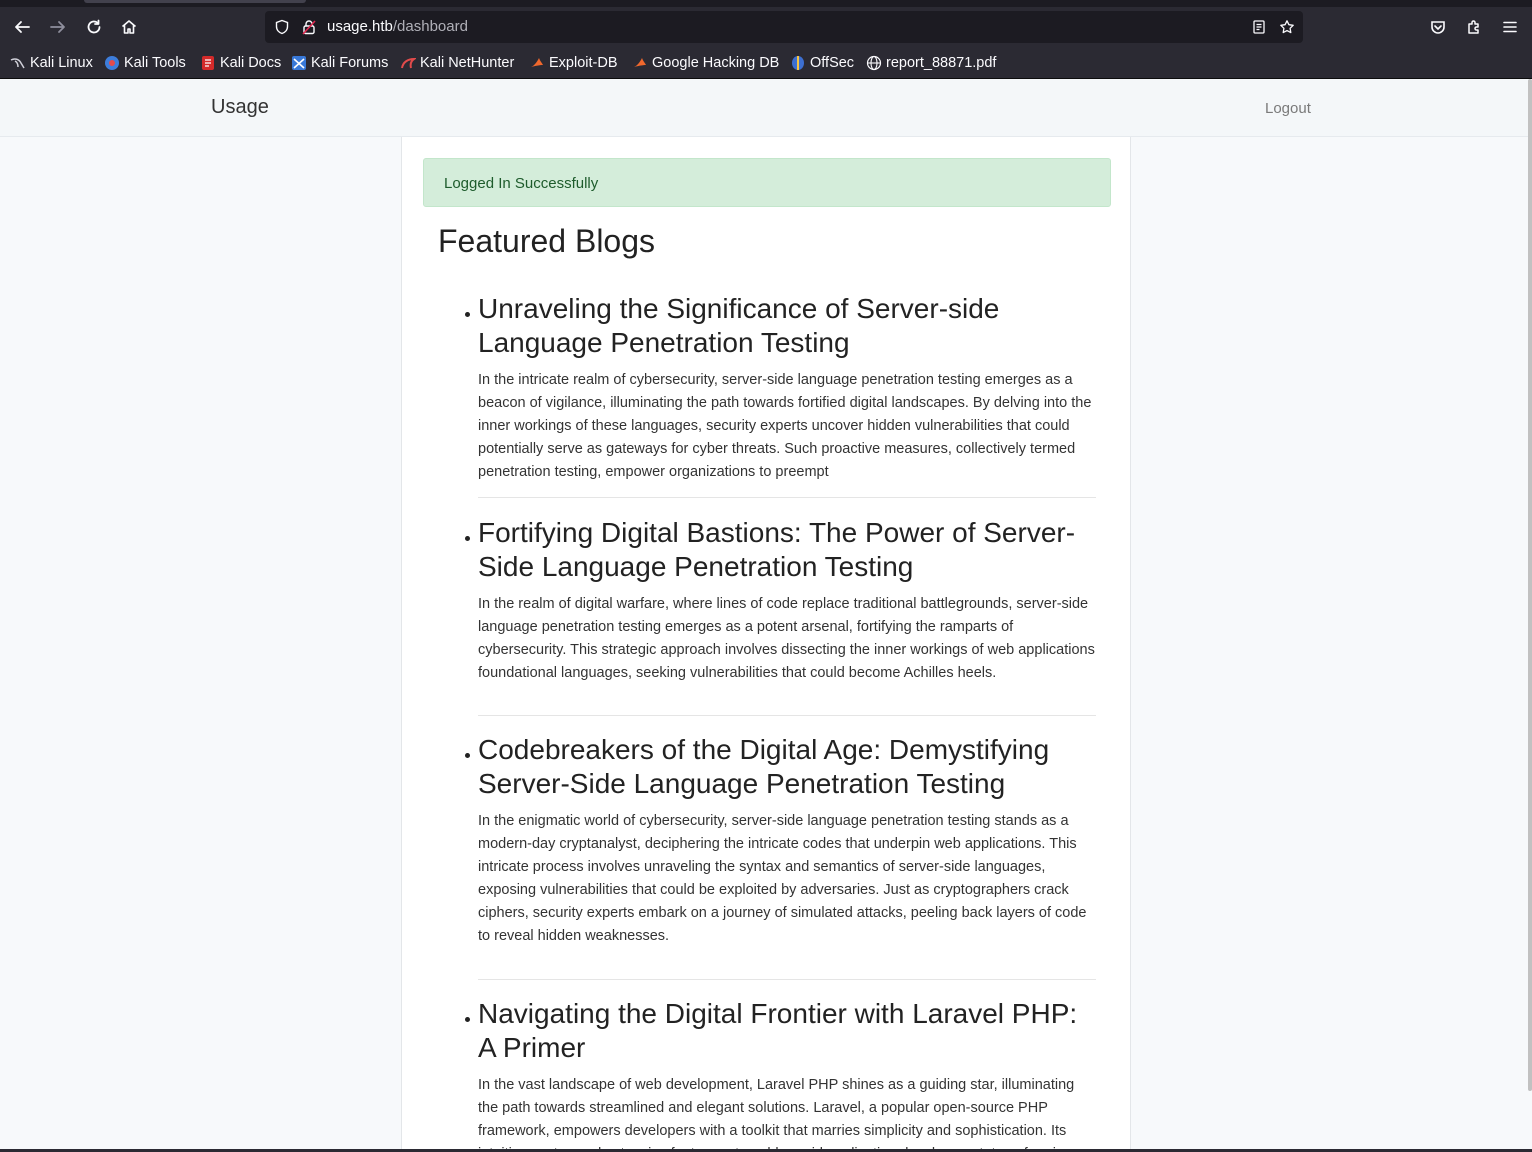 The image size is (1532, 1152). What do you see at coordinates (766, 108) in the screenshot?
I see `site-navbar: Usage Logout` at bounding box center [766, 108].